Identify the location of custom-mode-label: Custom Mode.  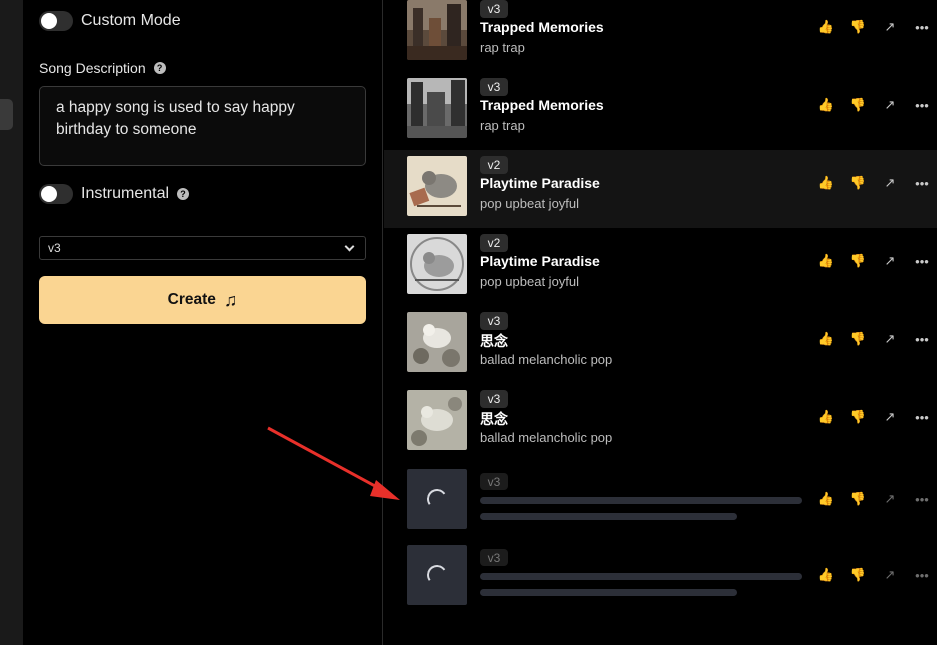
(131, 20).